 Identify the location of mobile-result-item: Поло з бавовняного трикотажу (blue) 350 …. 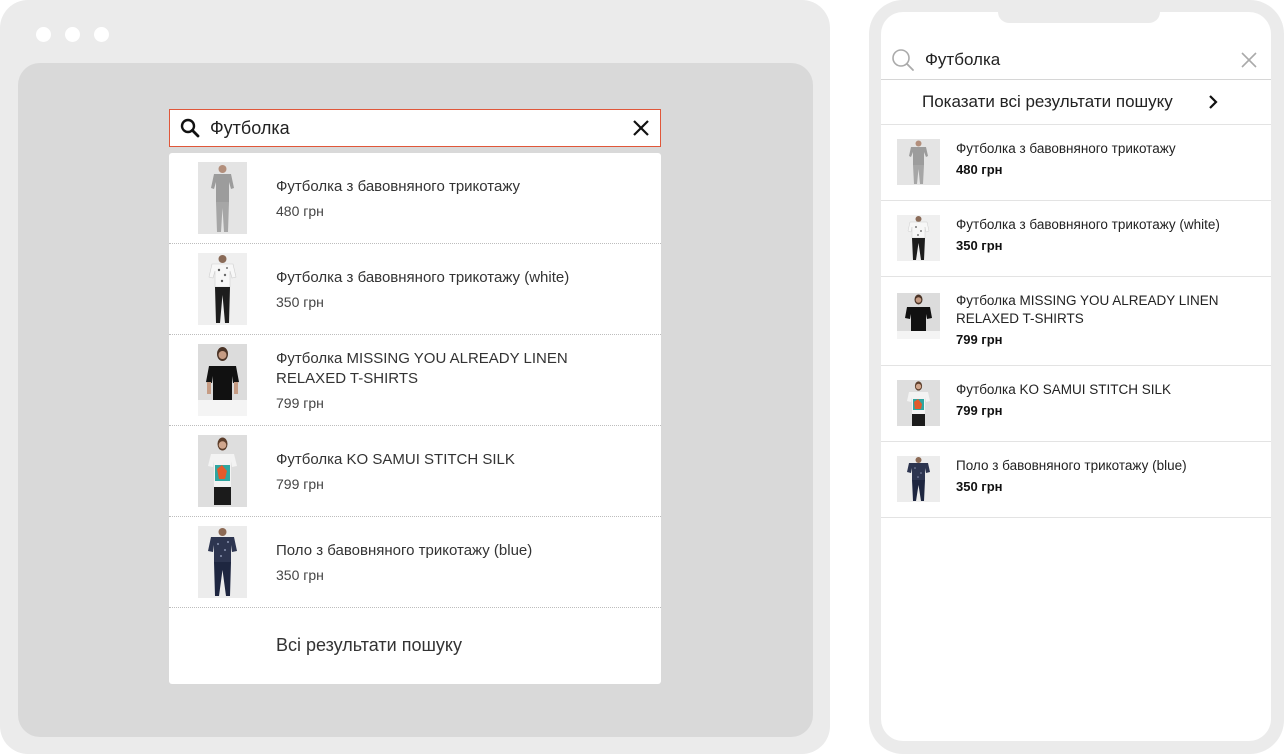
(1076, 480).